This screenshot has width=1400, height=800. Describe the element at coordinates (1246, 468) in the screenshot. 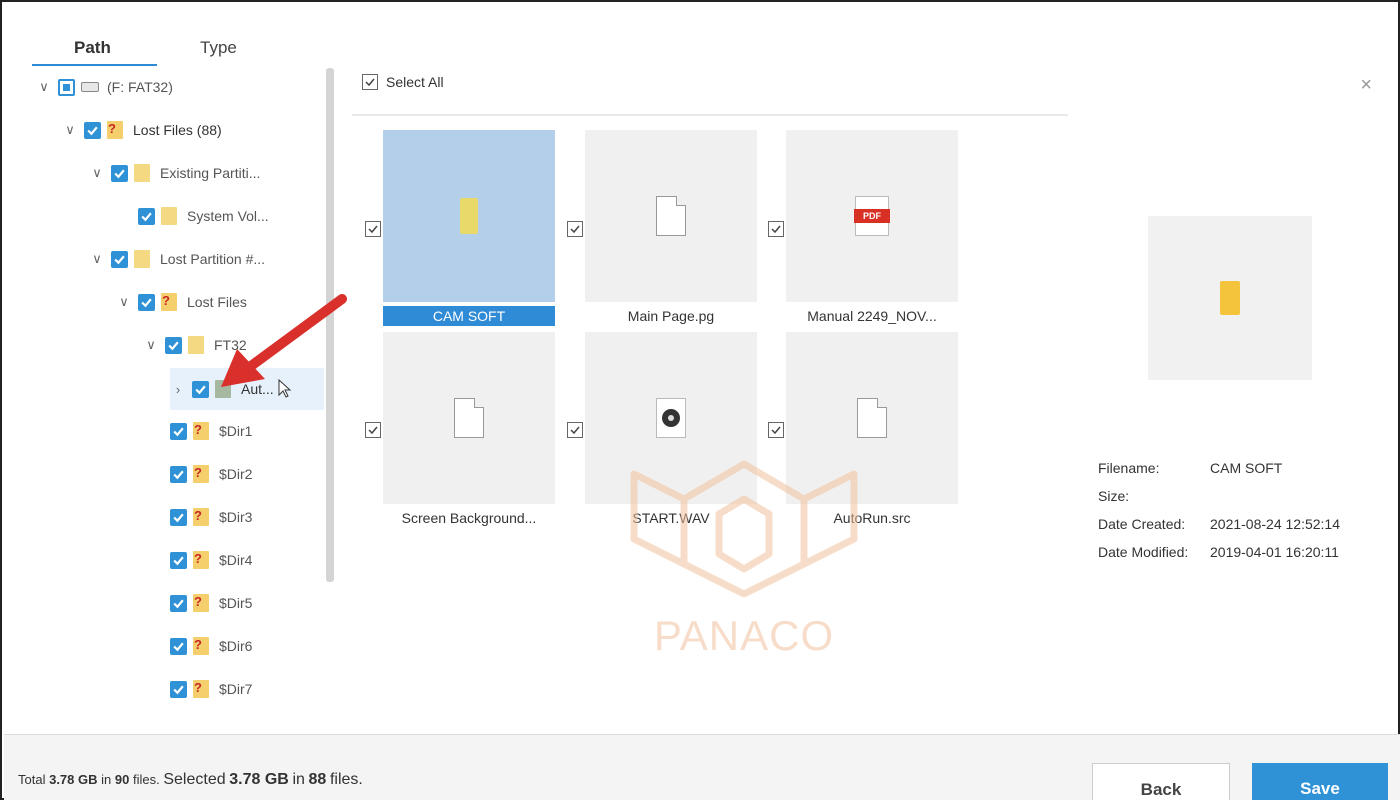

I see `info-value: CAM SOFT` at that location.